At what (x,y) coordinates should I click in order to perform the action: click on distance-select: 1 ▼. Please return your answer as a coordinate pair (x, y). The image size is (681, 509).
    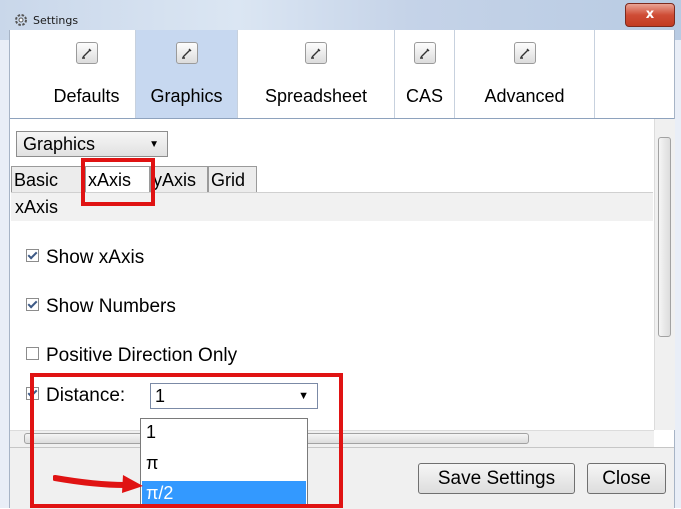
    Looking at the image, I should click on (234, 396).